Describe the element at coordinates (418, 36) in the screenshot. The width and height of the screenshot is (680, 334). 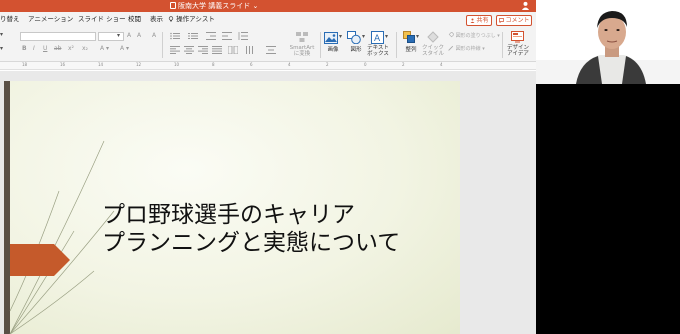
I see `arrange-dropdown-icon: ▾` at that location.